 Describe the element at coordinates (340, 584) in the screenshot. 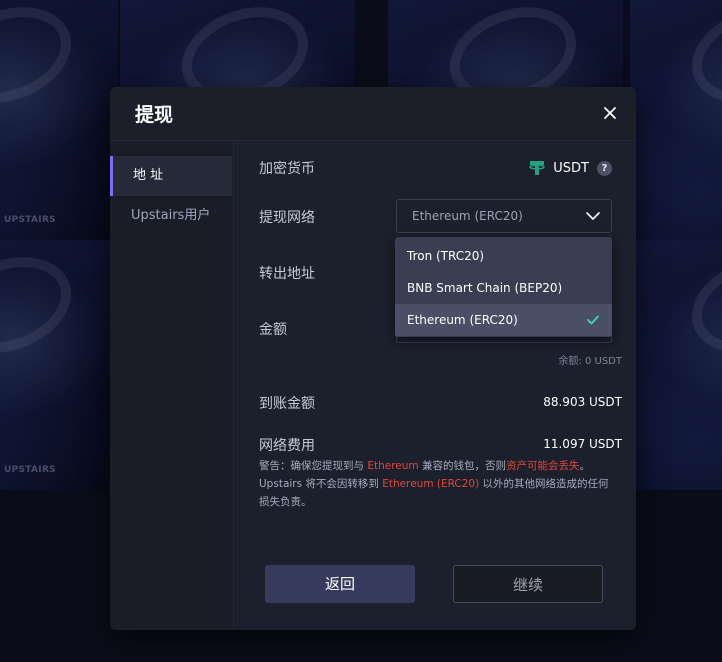

I see `back-button: 返回` at that location.